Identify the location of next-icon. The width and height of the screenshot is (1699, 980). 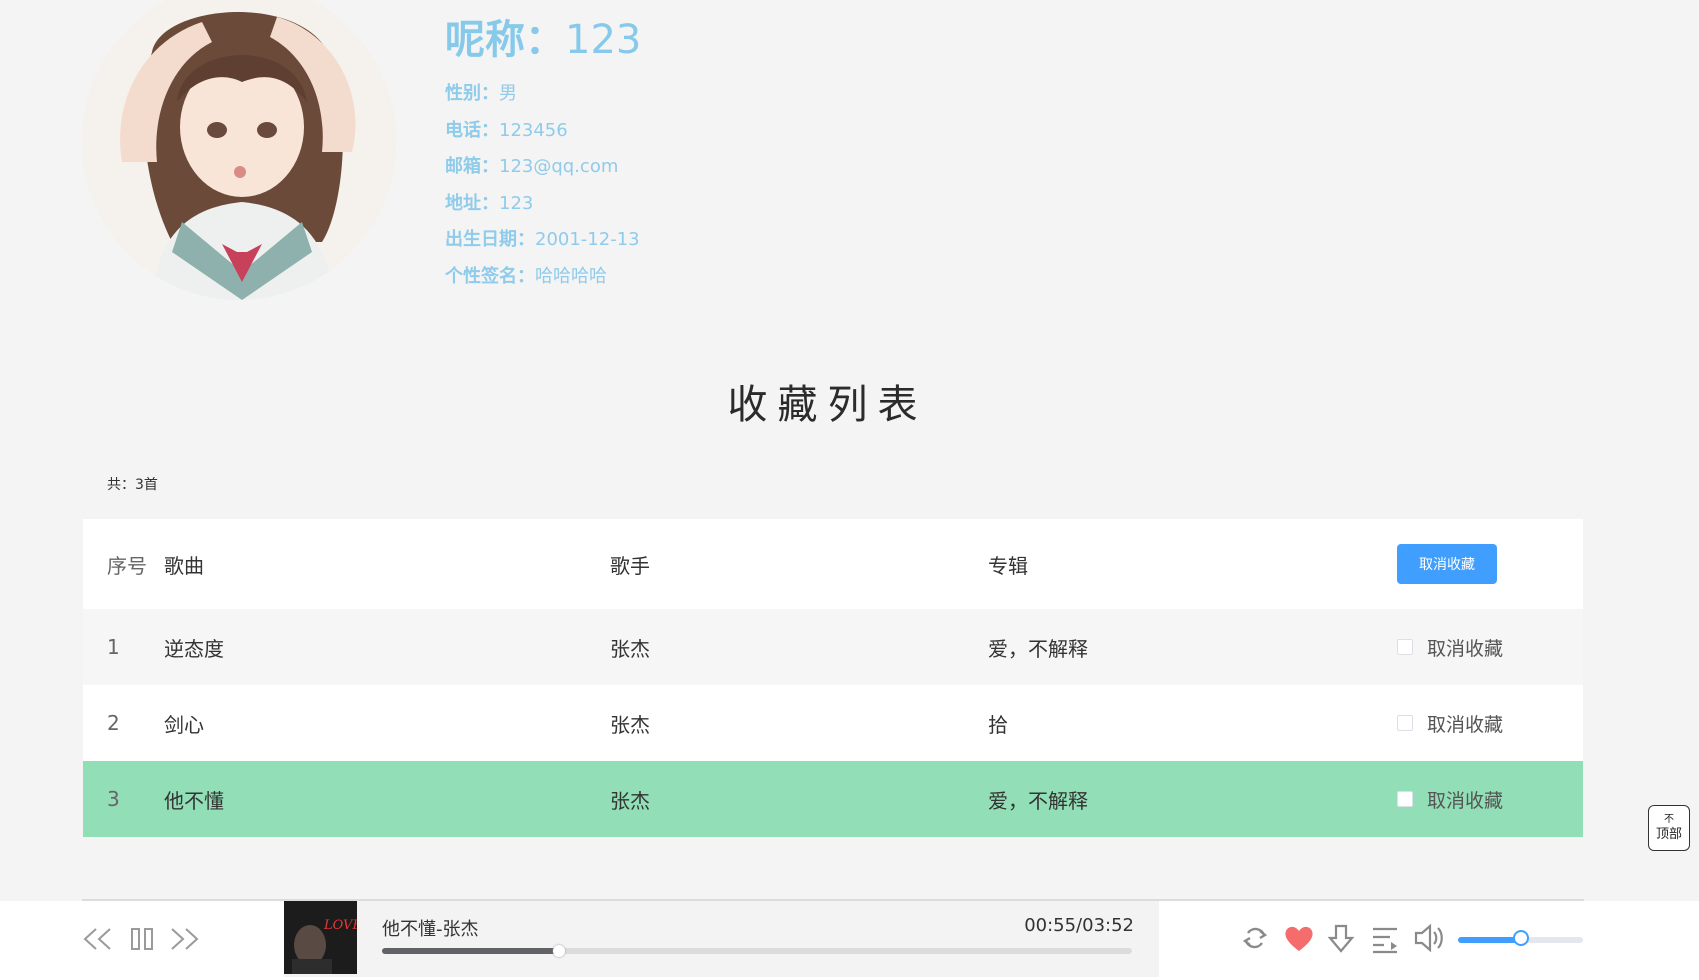
(184, 941).